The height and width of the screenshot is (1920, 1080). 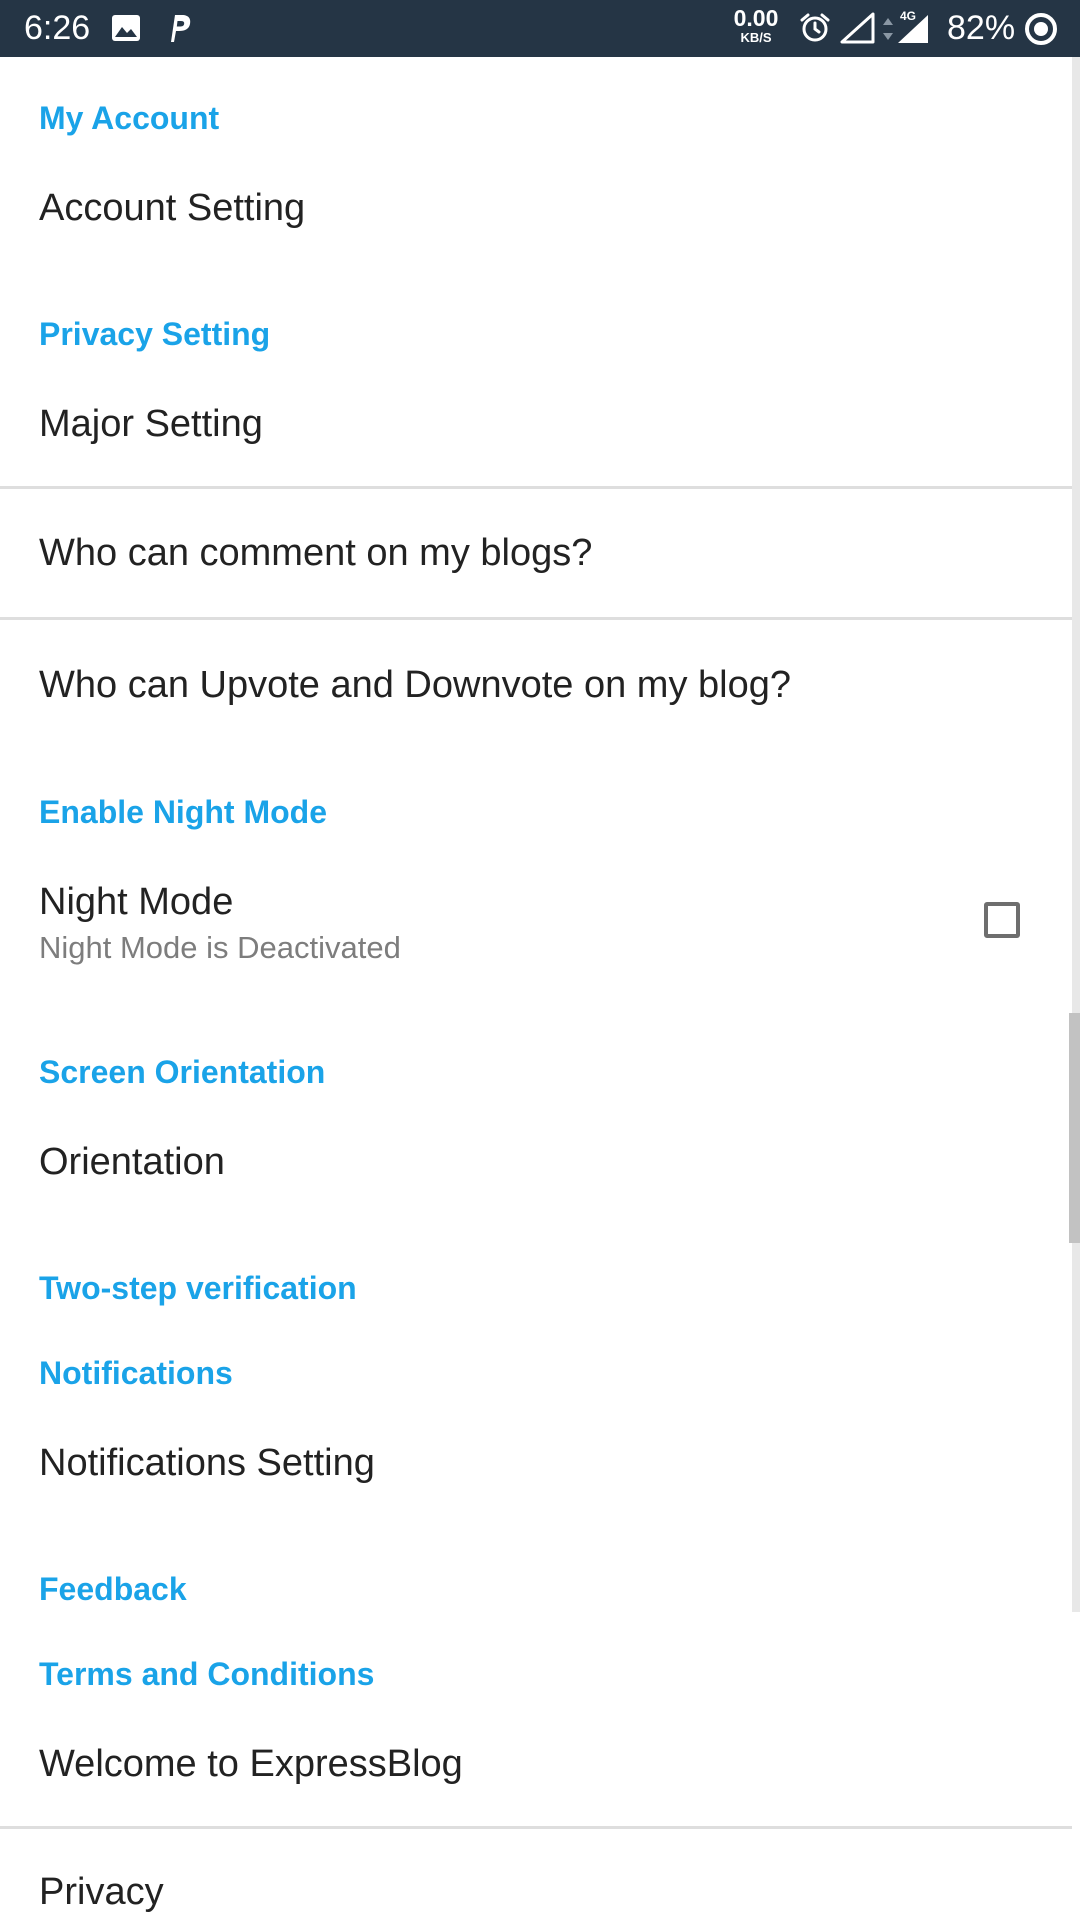 What do you see at coordinates (198, 1288) in the screenshot?
I see `category-two-step-verification: Two-step verification` at bounding box center [198, 1288].